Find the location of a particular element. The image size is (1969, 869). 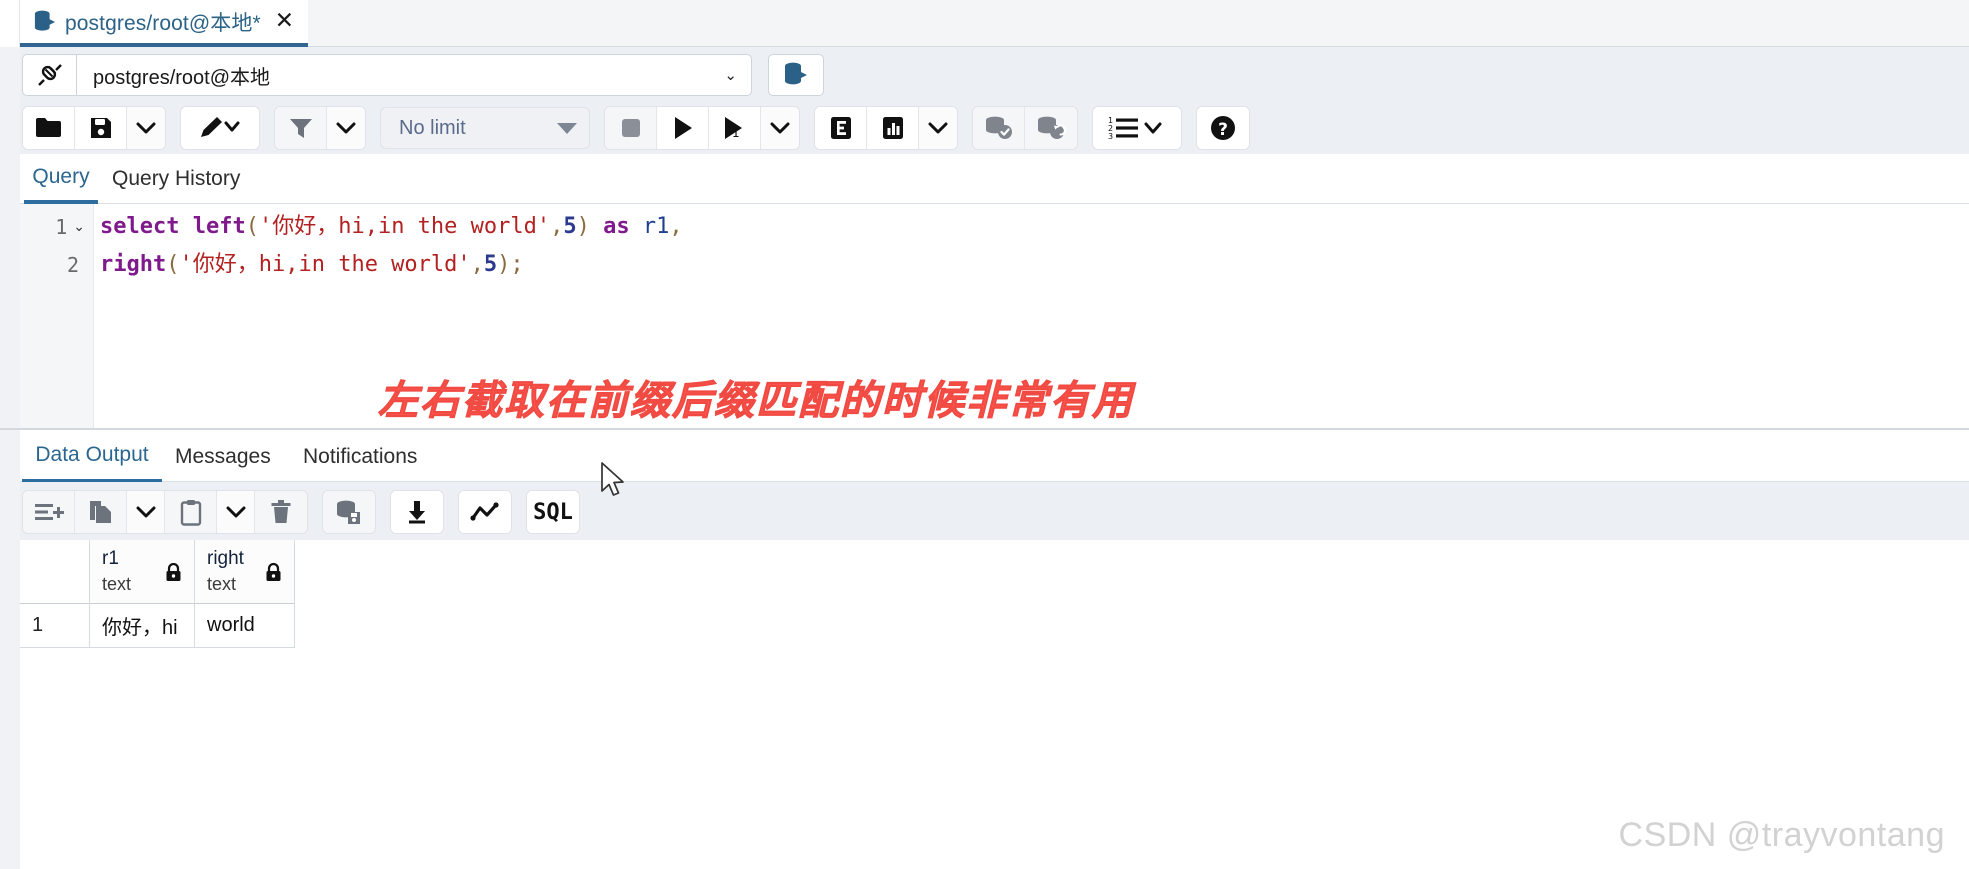

graph-visualiser-button is located at coordinates (485, 512).